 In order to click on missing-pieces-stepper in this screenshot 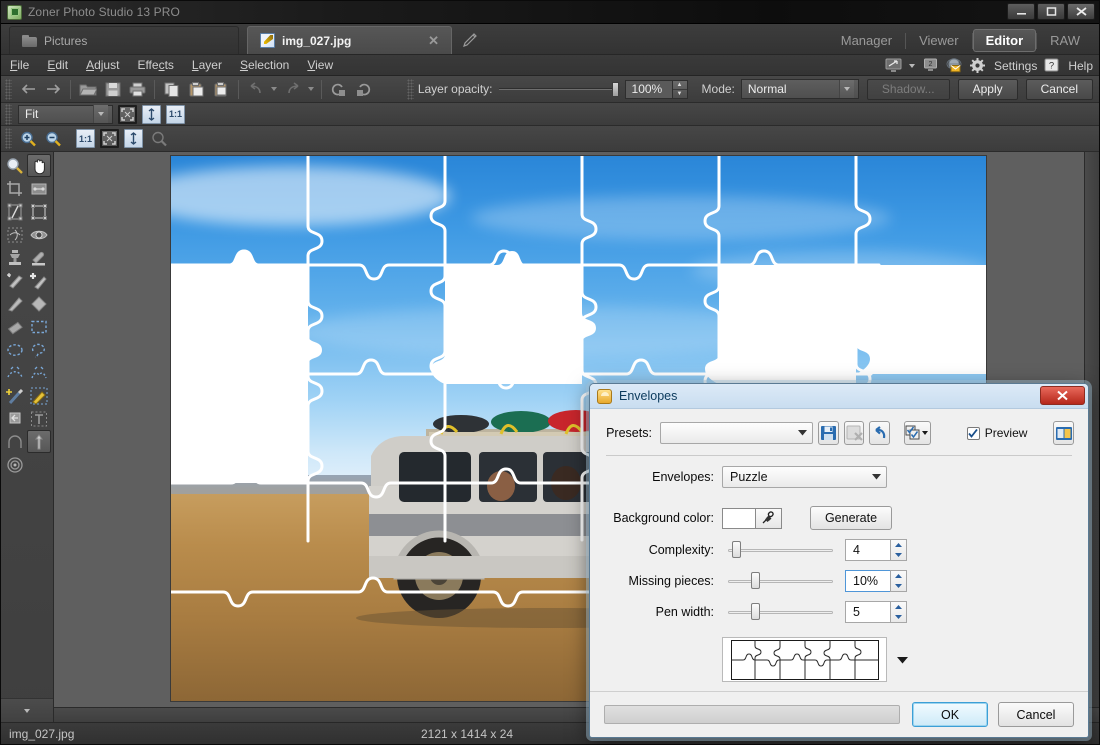, I will do `click(898, 581)`.